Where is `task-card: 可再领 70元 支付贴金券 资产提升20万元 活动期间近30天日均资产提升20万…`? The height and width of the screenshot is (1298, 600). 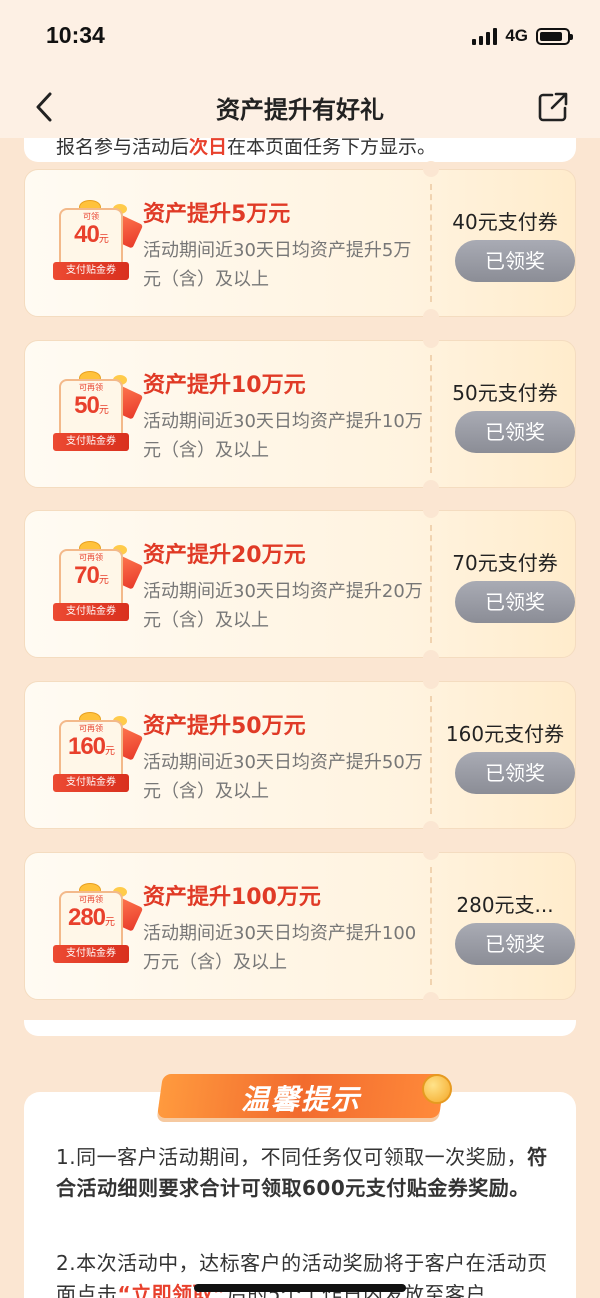 task-card: 可再领 70元 支付贴金券 资产提升20万元 活动期间近30天日均资产提升20万… is located at coordinates (300, 584).